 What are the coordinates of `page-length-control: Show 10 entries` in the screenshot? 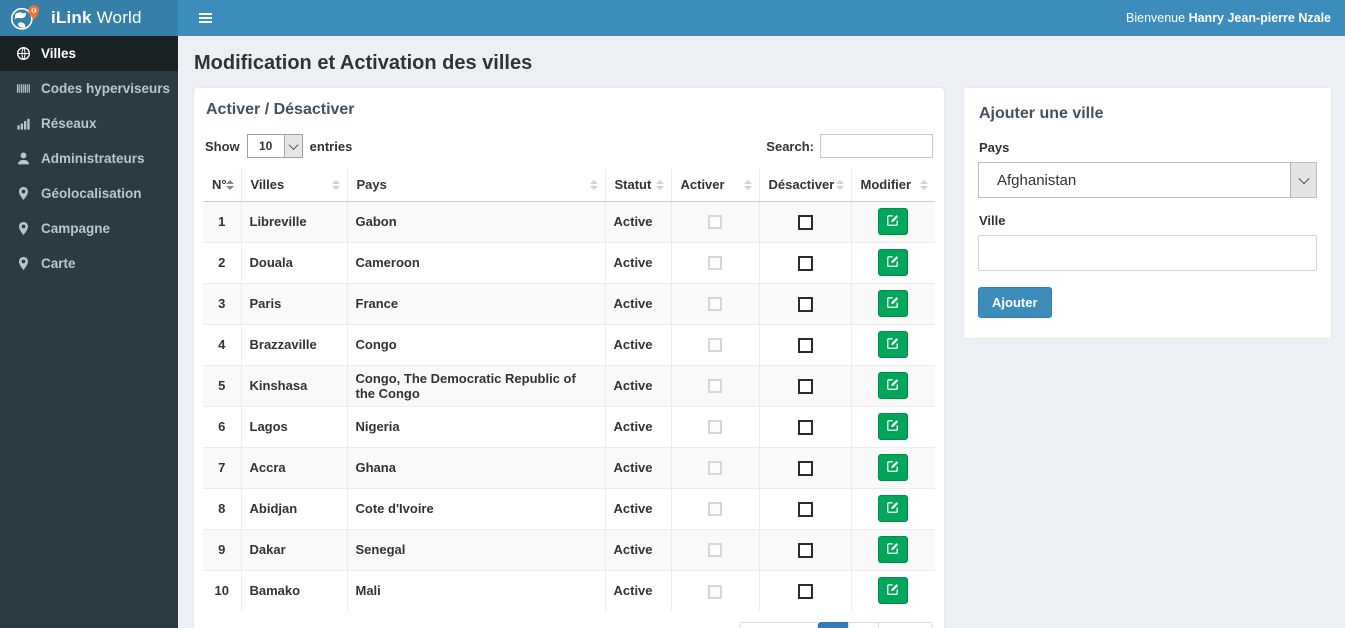 It's located at (278, 146).